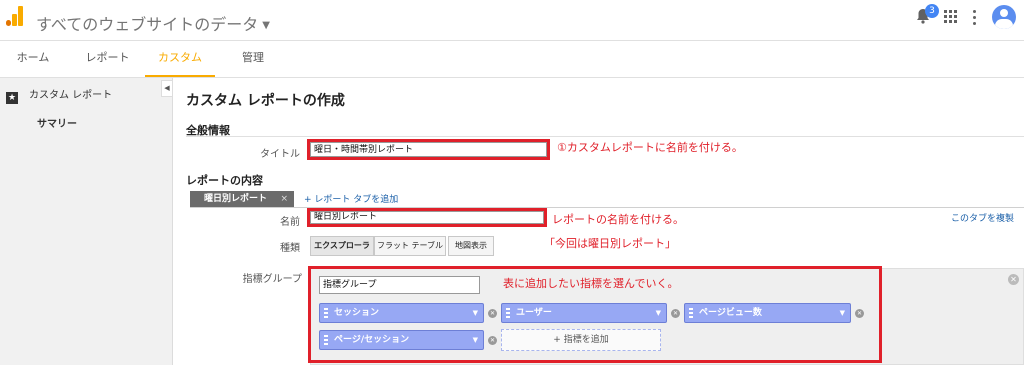  I want to click on metric-annotation: 表に追加したい指標を選んでいく。, so click(591, 283).